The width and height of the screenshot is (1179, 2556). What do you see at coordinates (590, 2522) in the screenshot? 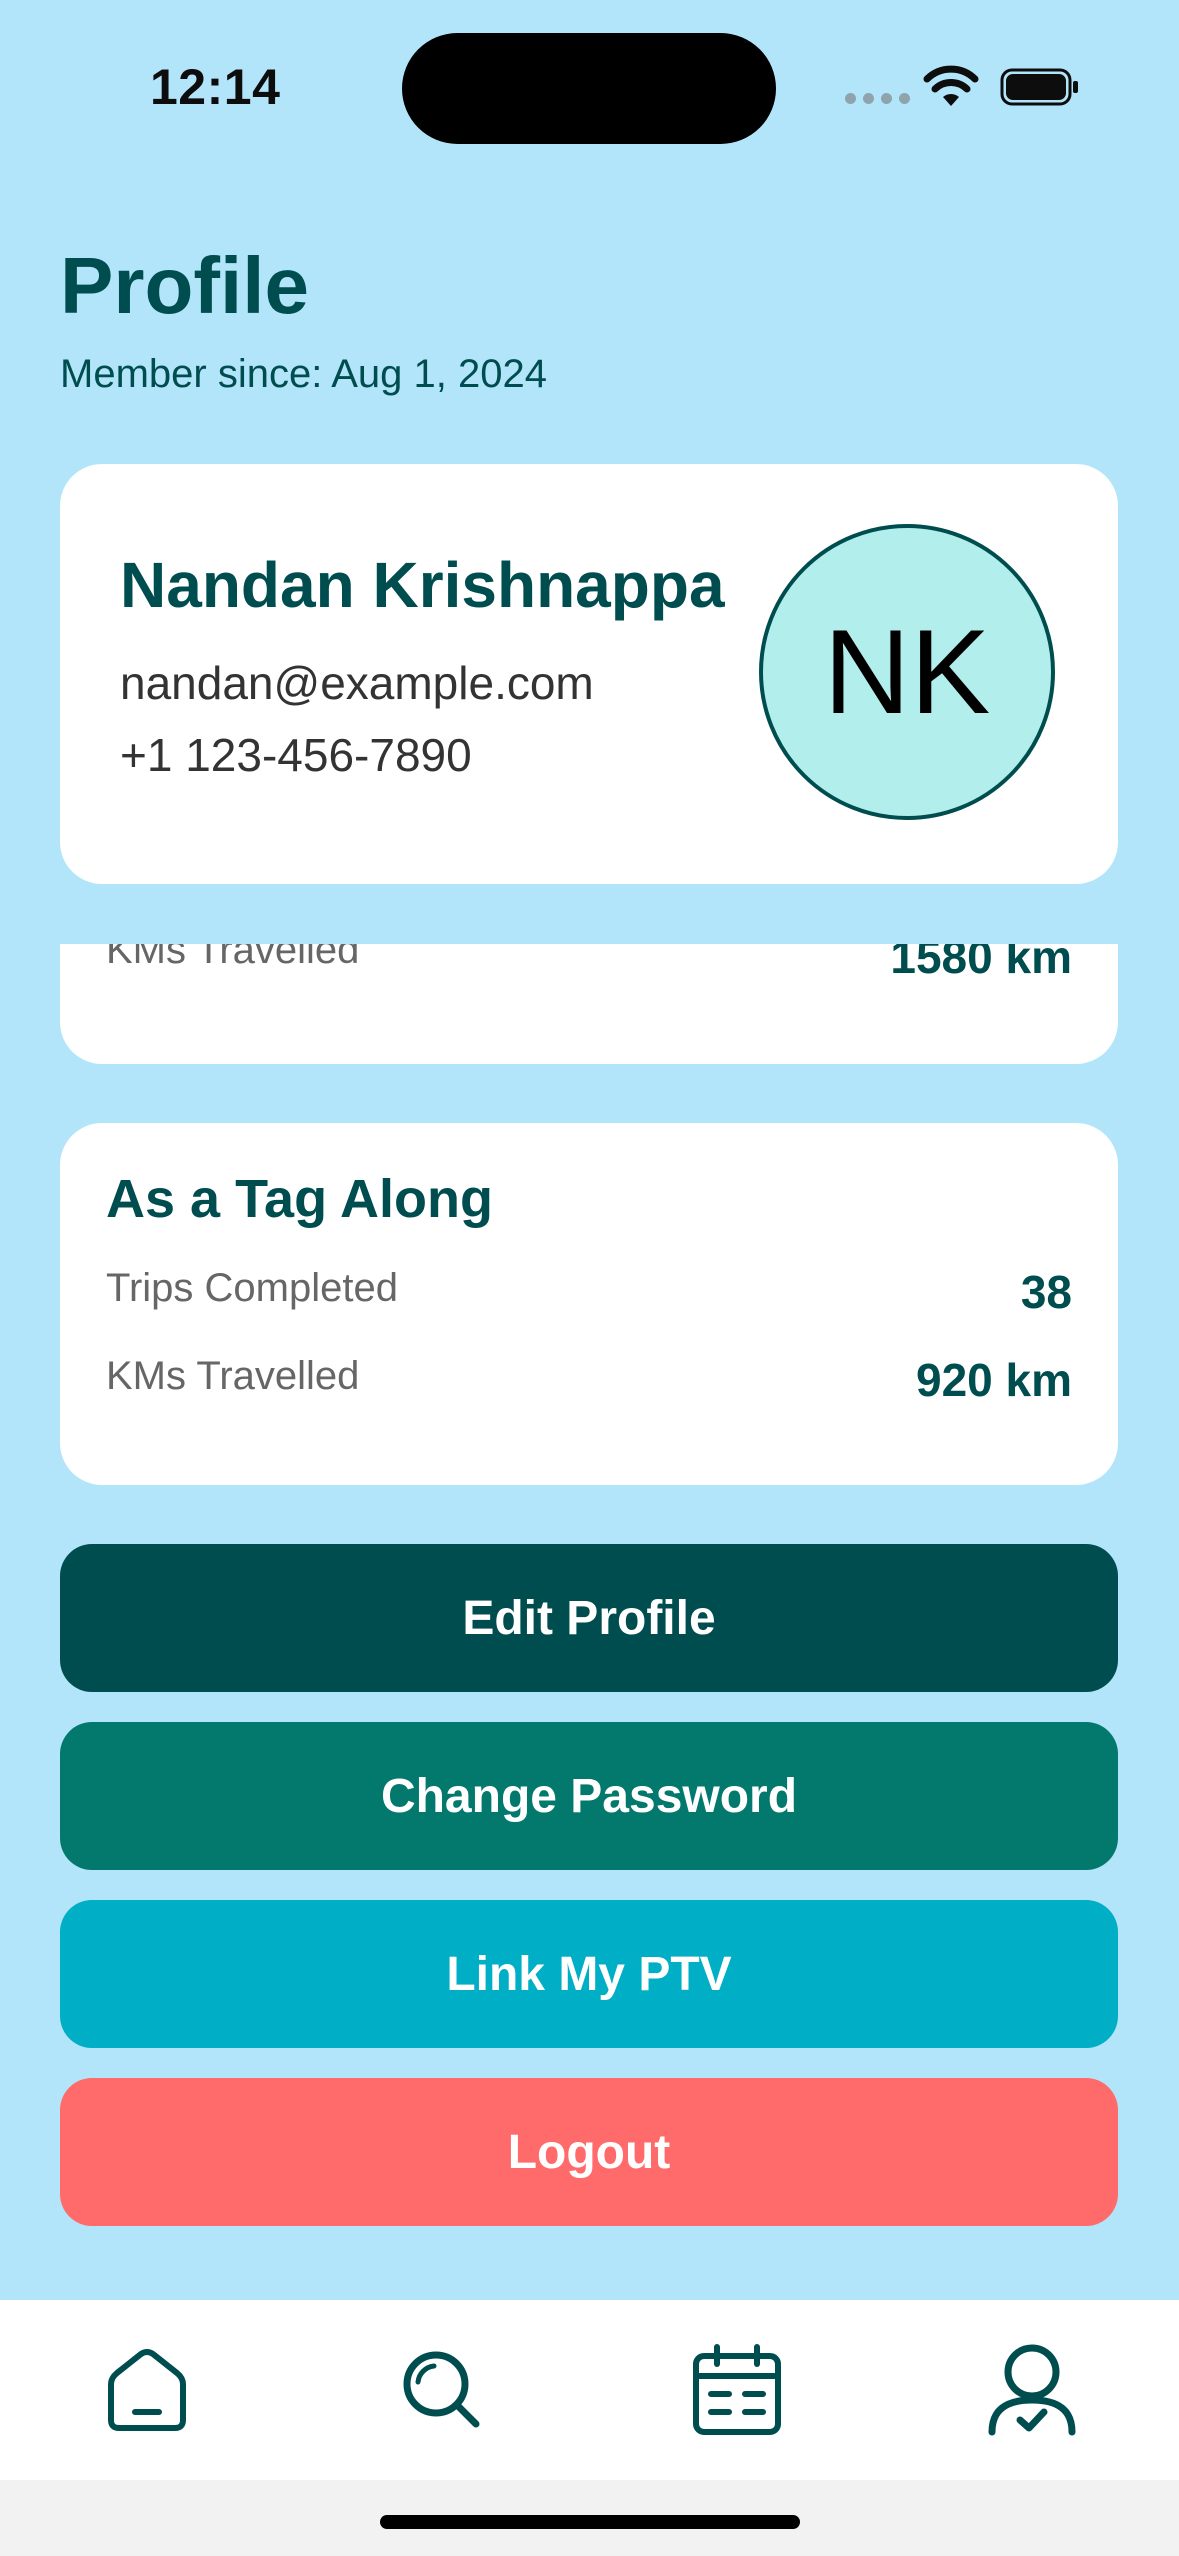
I see `home-indicator` at bounding box center [590, 2522].